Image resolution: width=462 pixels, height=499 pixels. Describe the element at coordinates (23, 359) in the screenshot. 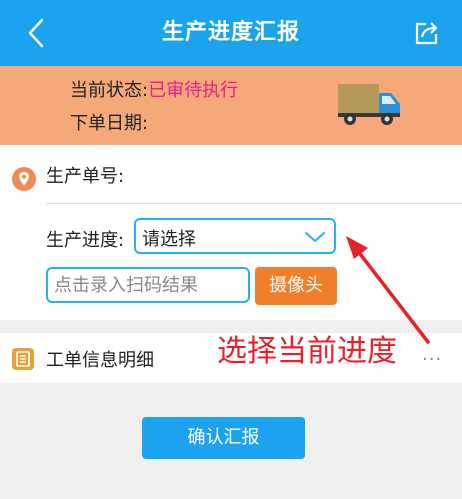

I see `document-icon` at that location.